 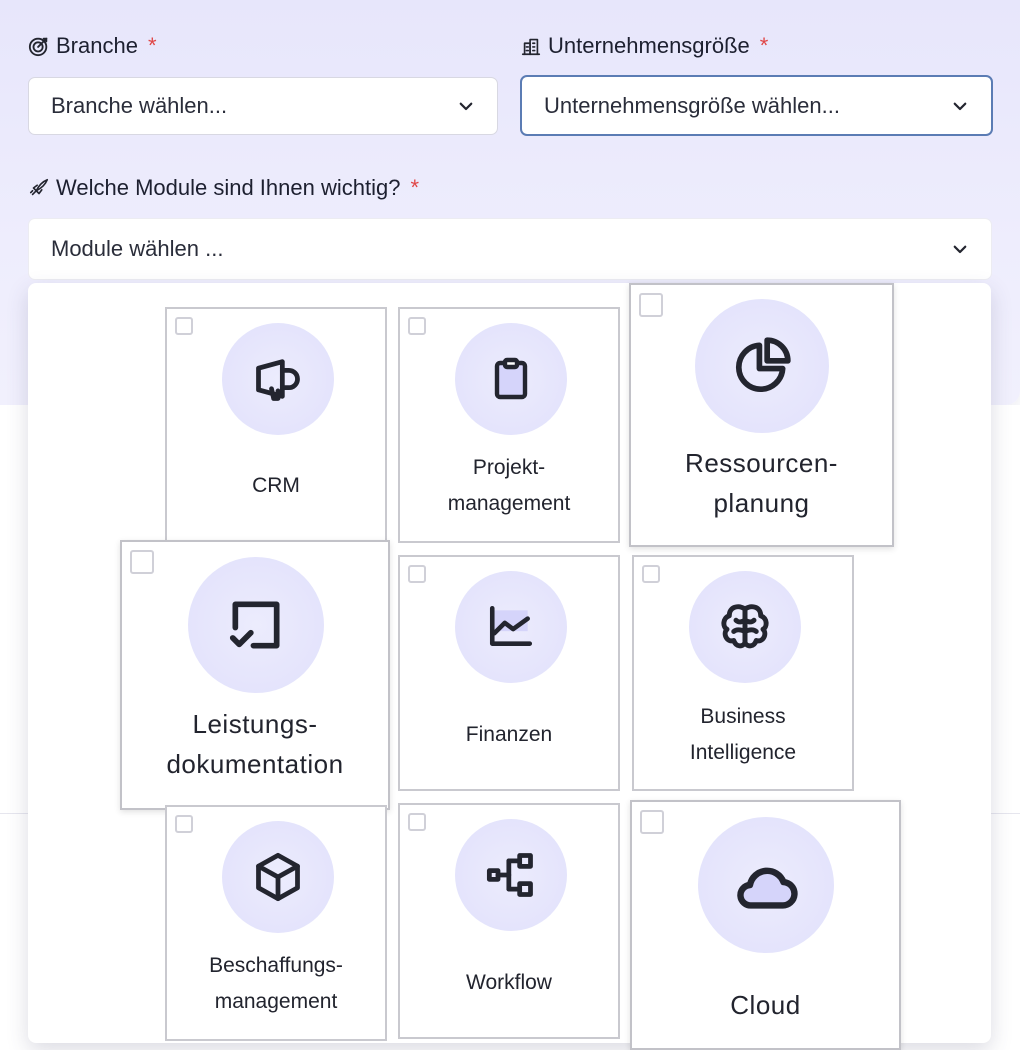 I want to click on line-chart-icon, so click(x=511, y=625).